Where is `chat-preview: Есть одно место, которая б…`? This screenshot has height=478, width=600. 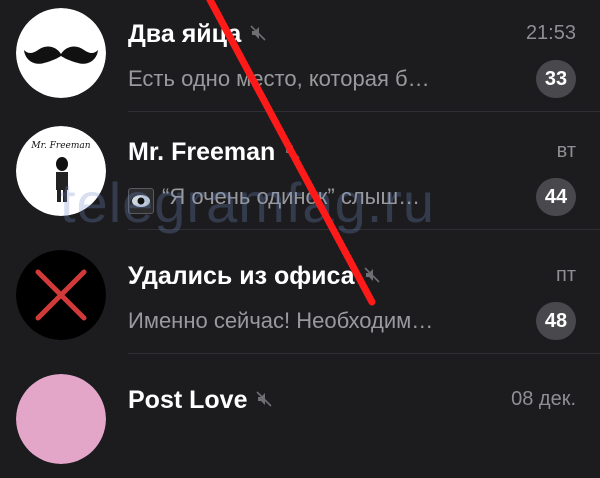
chat-preview: Есть одно место, которая б… is located at coordinates (279, 78).